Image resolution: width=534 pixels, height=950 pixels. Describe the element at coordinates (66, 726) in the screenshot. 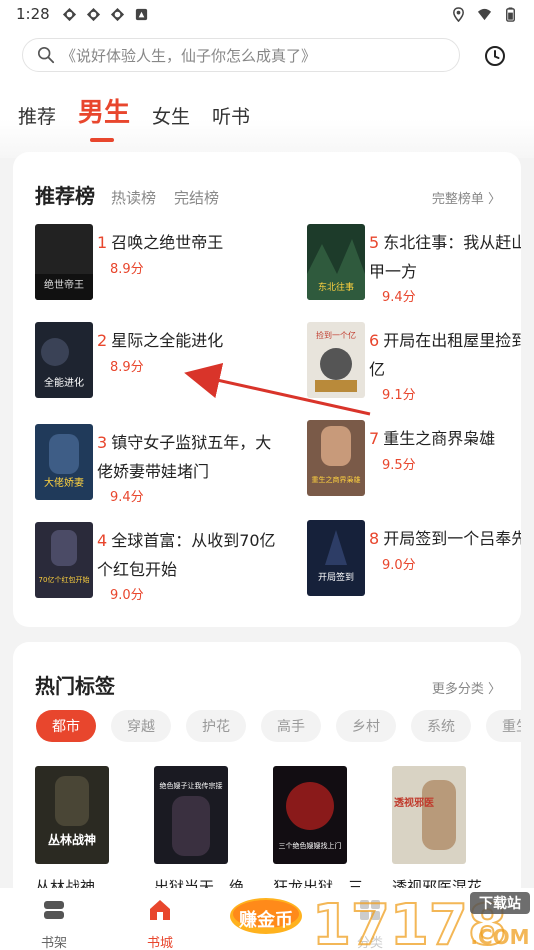

I see `tag-chip: 都市` at that location.